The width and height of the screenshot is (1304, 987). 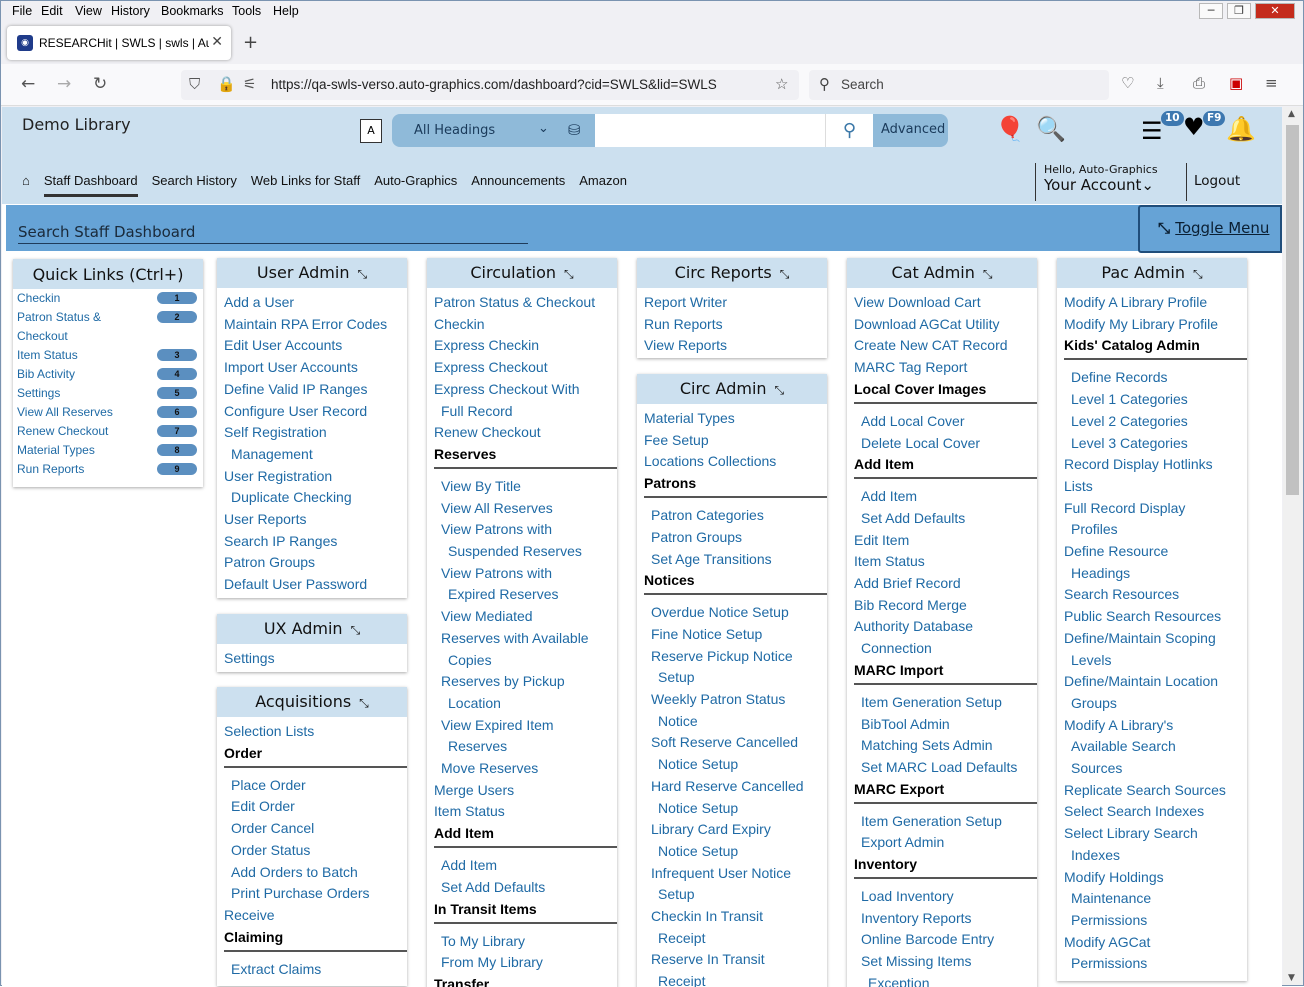 I want to click on quick-link-item: Run Reports 9, so click(x=108, y=469).